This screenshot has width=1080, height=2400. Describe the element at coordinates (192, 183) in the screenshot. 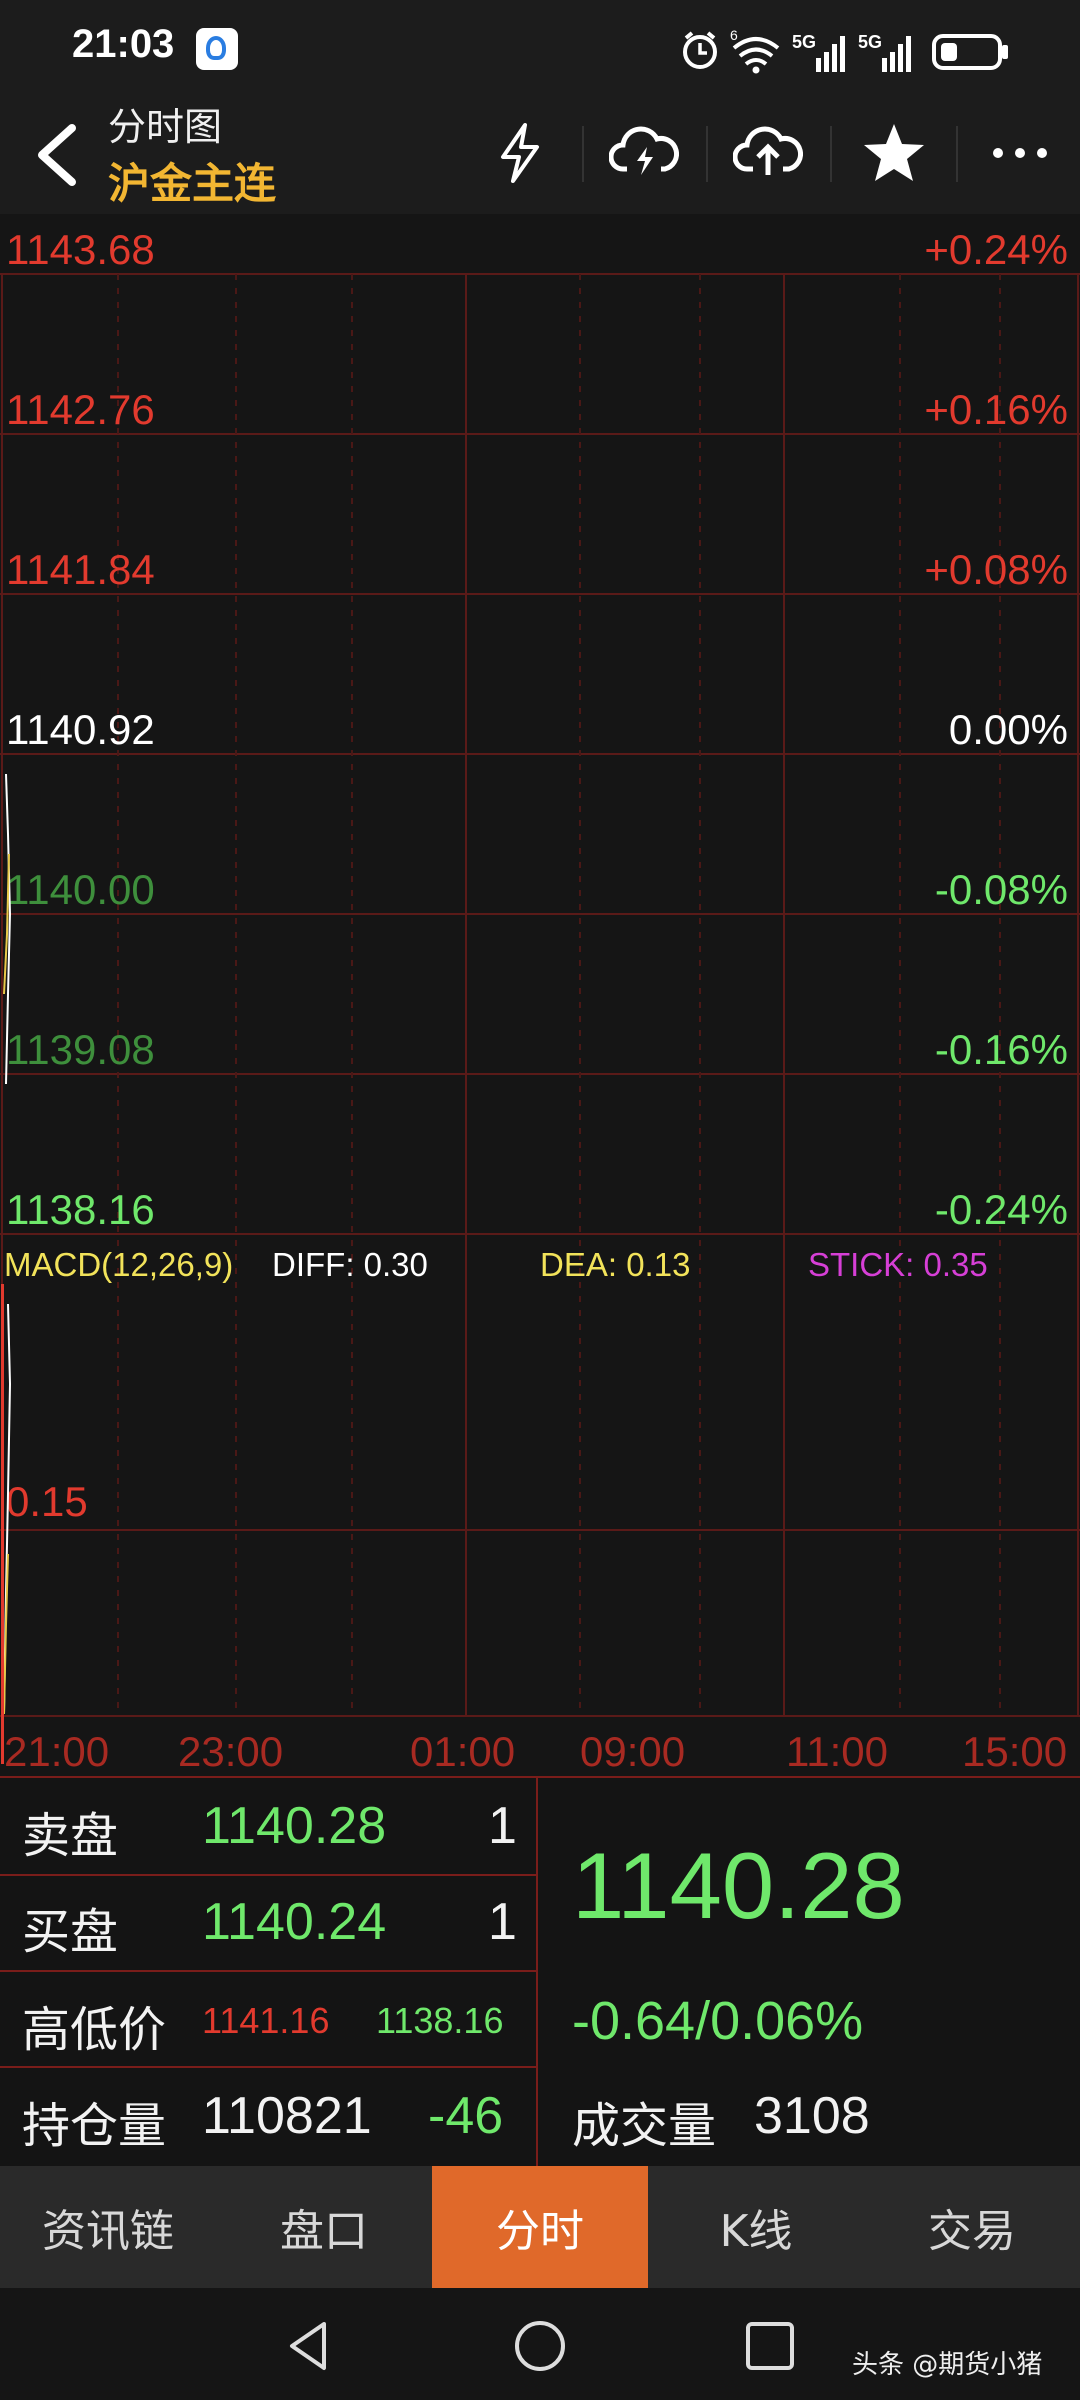

I see `instrument-name: 沪金主连` at that location.